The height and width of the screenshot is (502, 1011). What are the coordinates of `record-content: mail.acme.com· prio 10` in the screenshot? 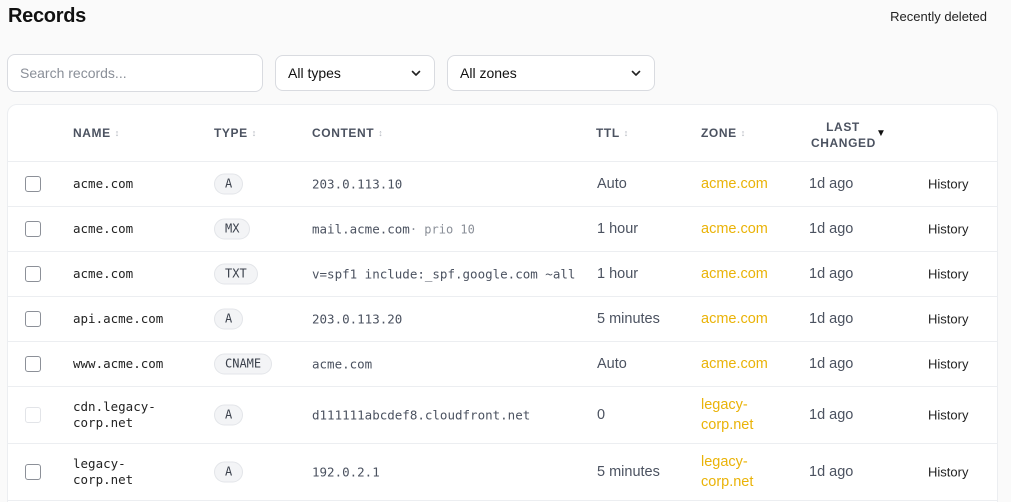 It's located at (393, 229).